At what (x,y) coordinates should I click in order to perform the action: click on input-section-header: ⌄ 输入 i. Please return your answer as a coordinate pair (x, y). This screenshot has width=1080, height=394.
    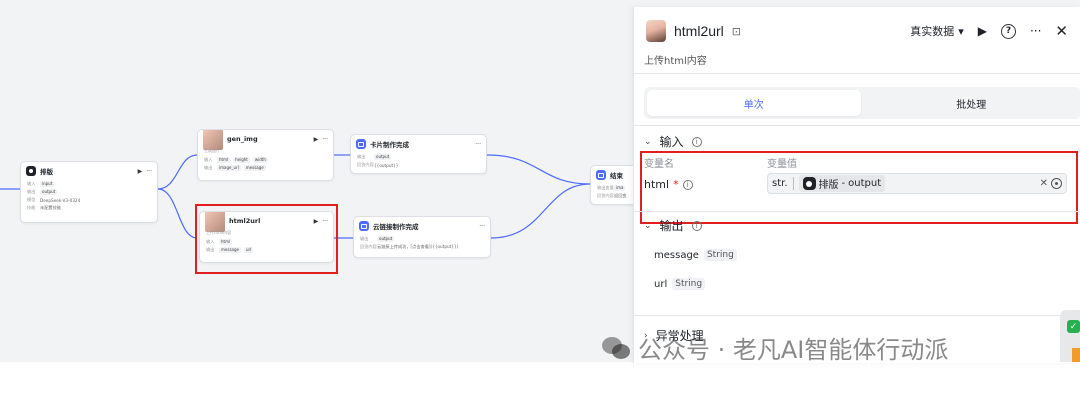
    Looking at the image, I should click on (673, 141).